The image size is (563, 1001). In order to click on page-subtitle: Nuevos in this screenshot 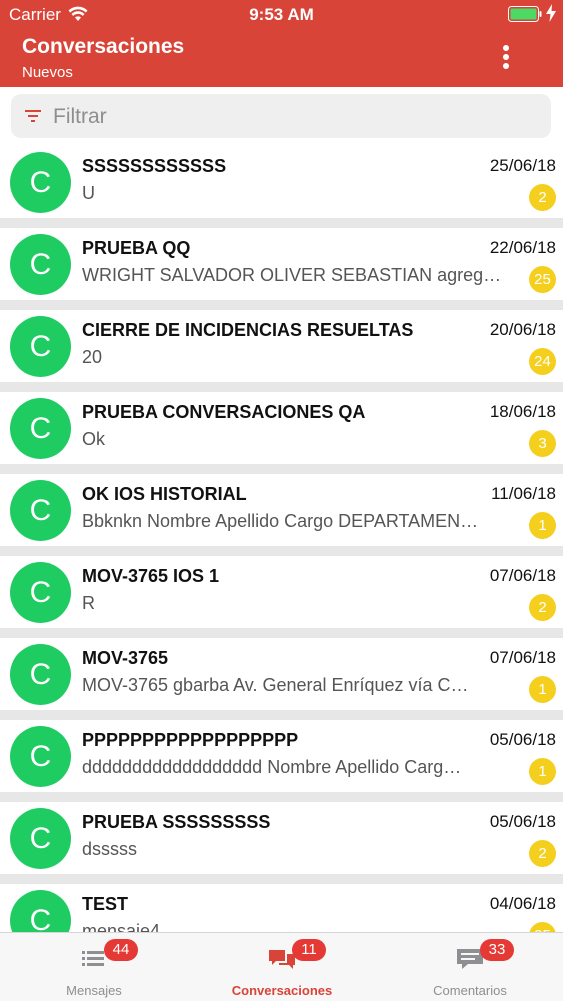, I will do `click(47, 72)`.